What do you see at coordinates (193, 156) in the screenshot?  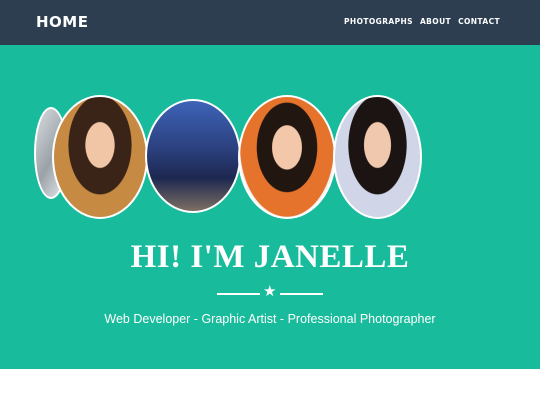 I see `seaside-photo` at bounding box center [193, 156].